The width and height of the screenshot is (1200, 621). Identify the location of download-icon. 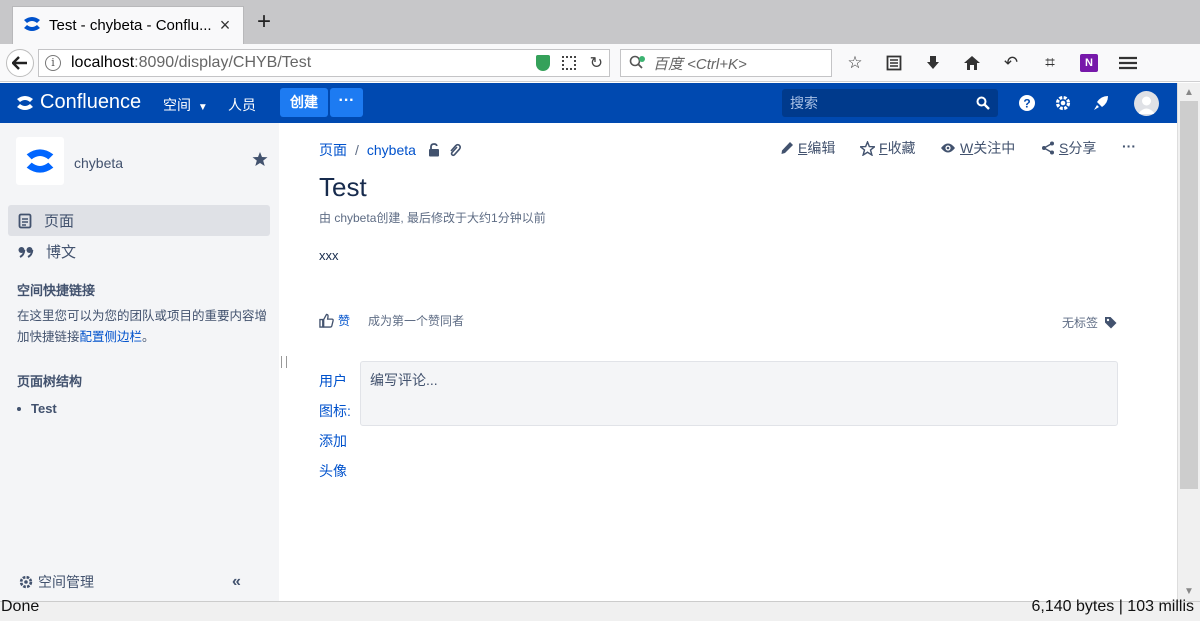
(933, 63).